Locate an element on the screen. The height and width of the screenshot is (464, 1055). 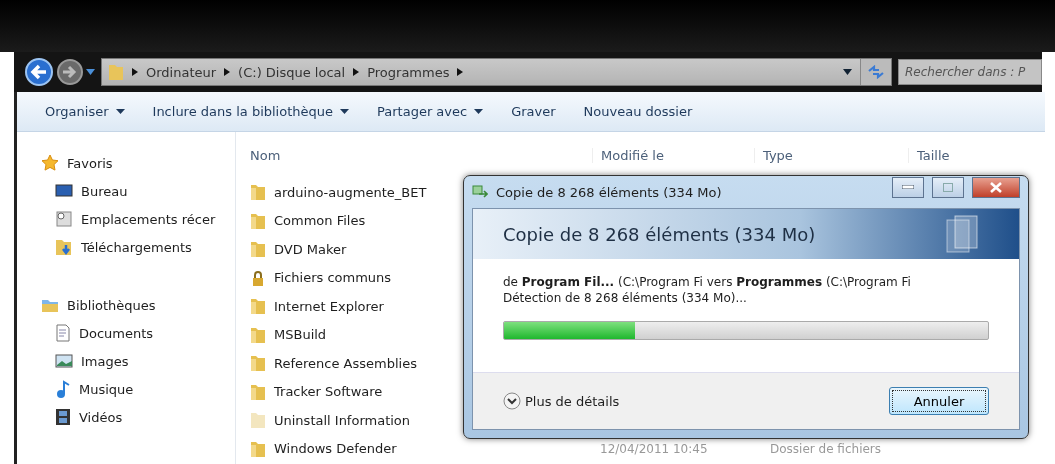
toolbar-button: Partager avec is located at coordinates (430, 111).